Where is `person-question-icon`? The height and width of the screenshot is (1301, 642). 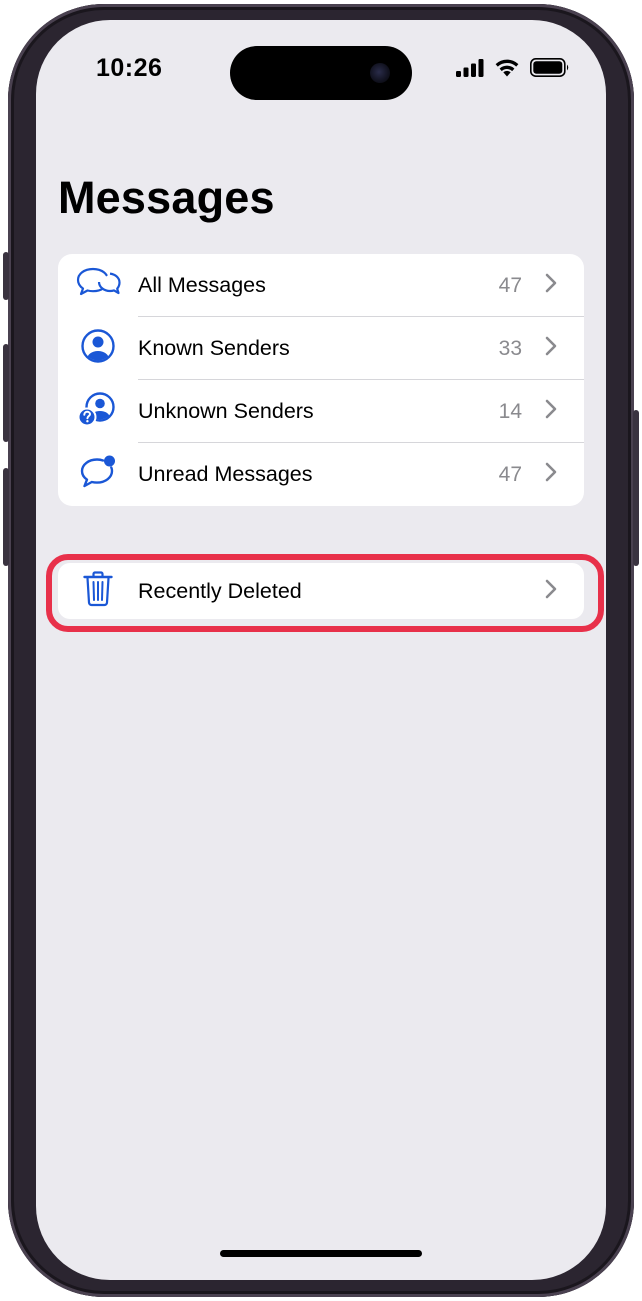 person-question-icon is located at coordinates (97, 411).